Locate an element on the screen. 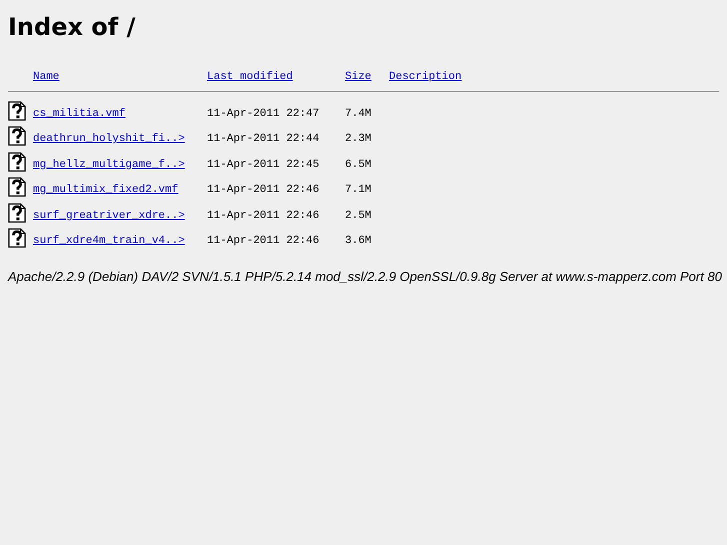  file-size: 2.5M is located at coordinates (358, 216).